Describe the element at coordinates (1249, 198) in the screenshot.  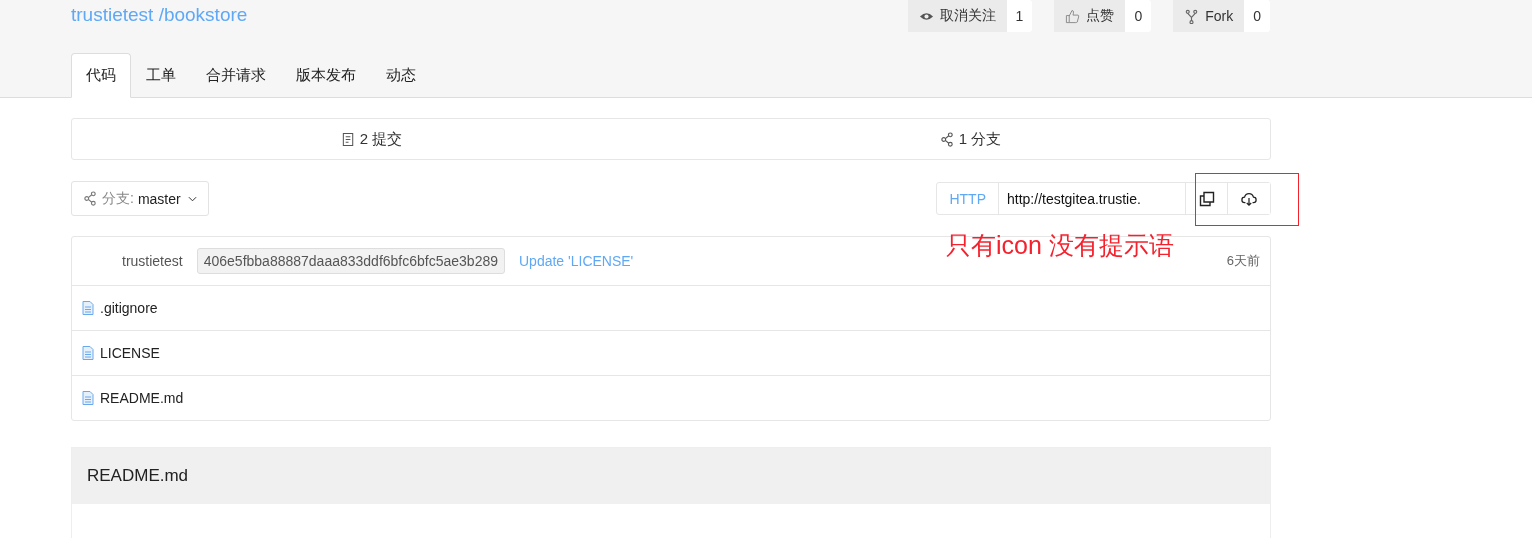
I see `cloud-download-icon` at that location.